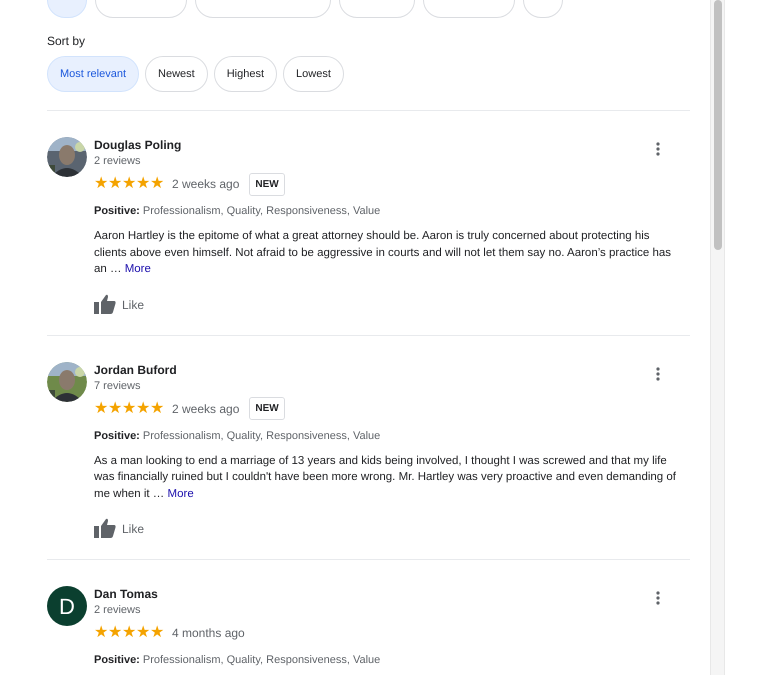 The height and width of the screenshot is (675, 775). What do you see at coordinates (718, 125) in the screenshot?
I see `scrollbar-thumb` at bounding box center [718, 125].